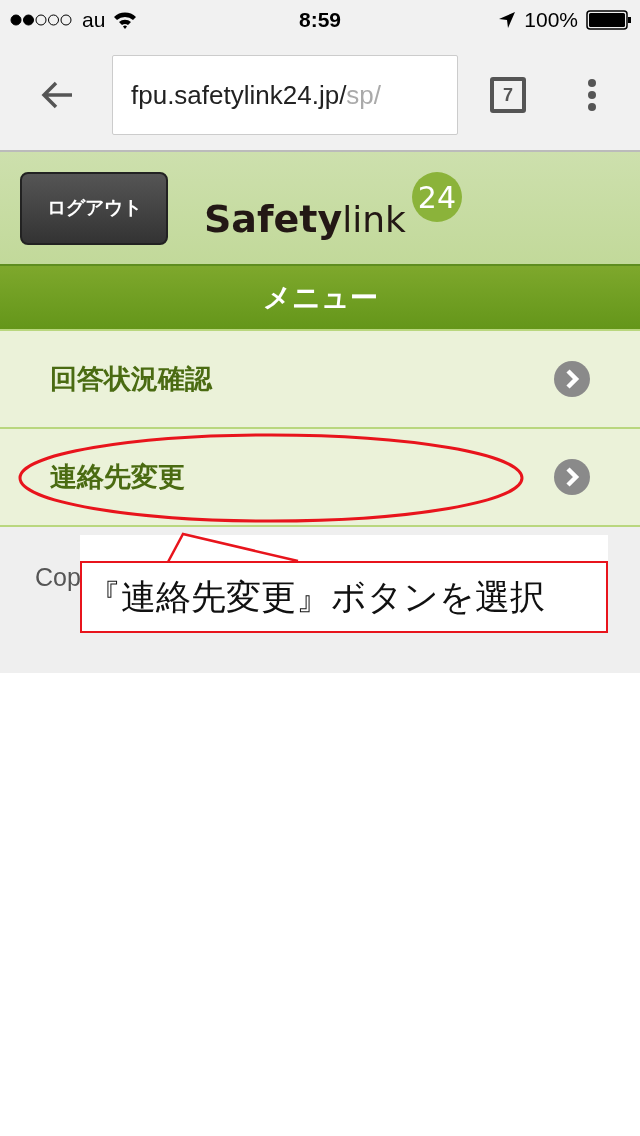  Describe the element at coordinates (94, 20) in the screenshot. I see `carrier: au` at that location.